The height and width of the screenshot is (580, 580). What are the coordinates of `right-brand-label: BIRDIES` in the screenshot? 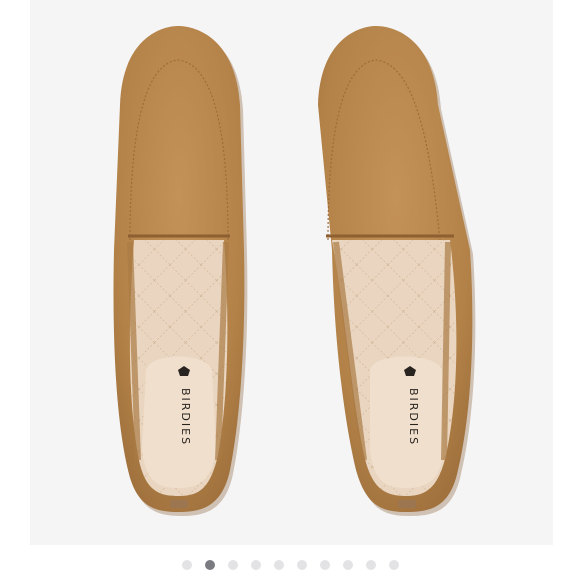 It's located at (413, 417).